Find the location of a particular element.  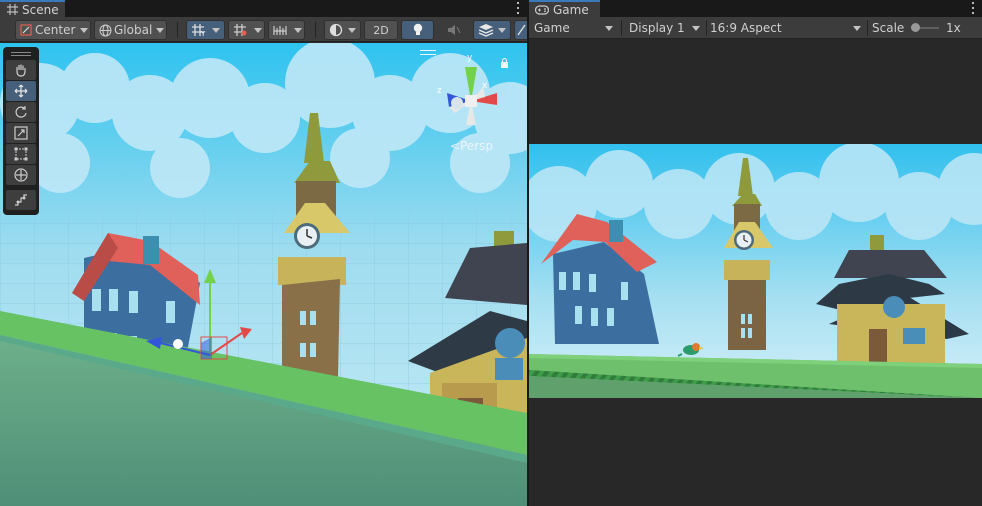

rotate-icon is located at coordinates (21, 112).